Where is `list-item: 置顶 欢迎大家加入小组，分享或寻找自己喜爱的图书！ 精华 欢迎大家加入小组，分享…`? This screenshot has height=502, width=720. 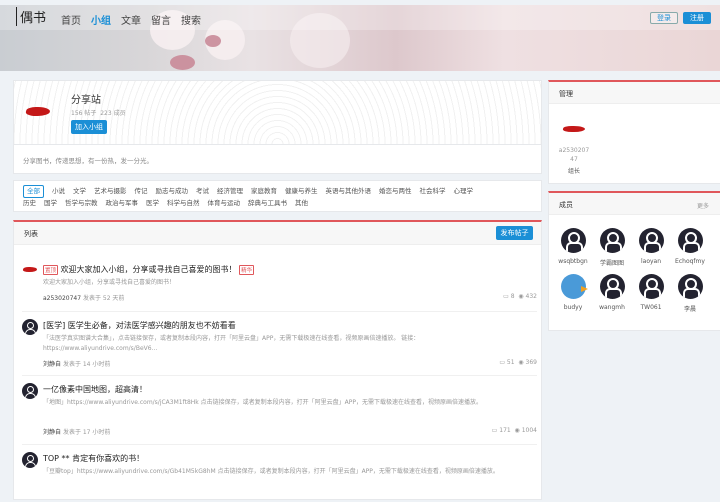 list-item: 置顶 欢迎大家加入小组，分享或寻找自己喜爱的图书！ 精华 欢迎大家加入小组，分享… is located at coordinates (279, 284).